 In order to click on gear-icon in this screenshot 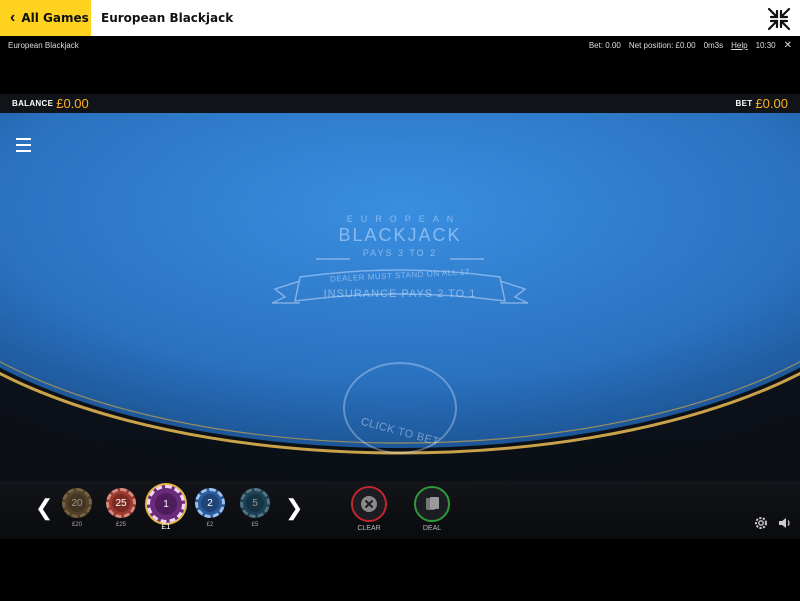, I will do `click(761, 523)`.